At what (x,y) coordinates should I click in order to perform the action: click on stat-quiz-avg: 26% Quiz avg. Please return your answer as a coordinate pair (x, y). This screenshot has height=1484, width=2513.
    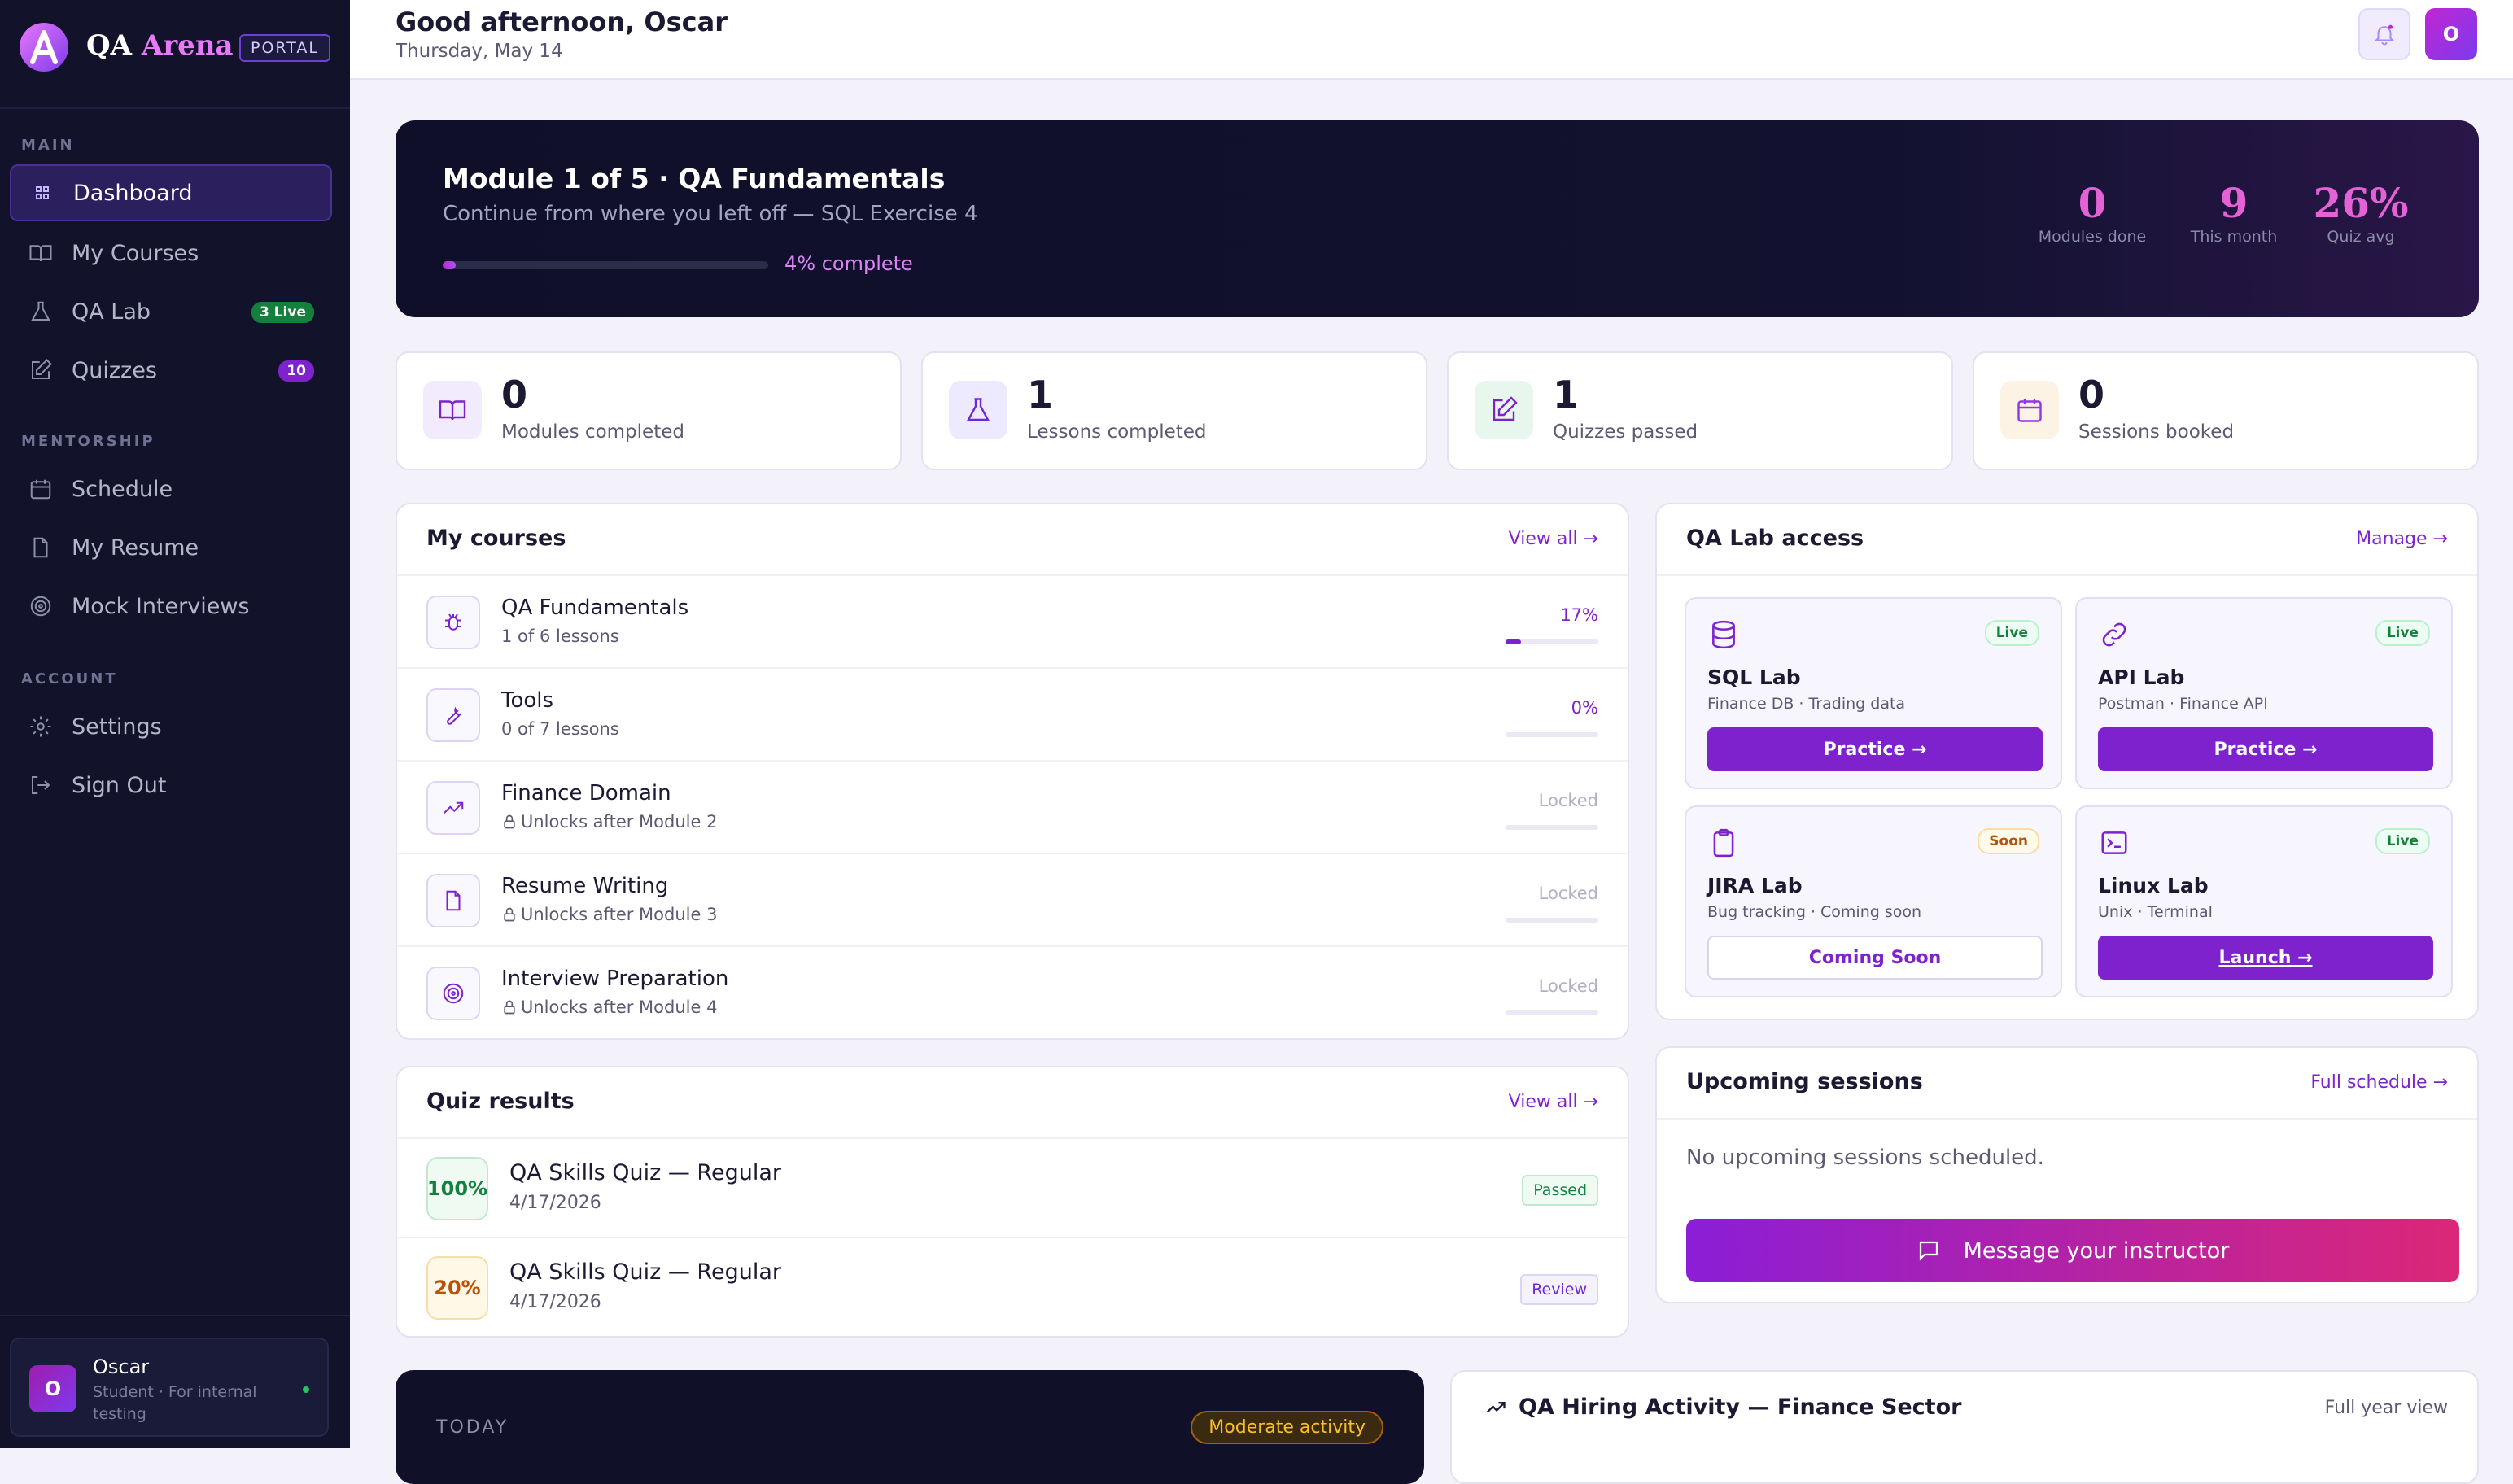
    Looking at the image, I should click on (2361, 212).